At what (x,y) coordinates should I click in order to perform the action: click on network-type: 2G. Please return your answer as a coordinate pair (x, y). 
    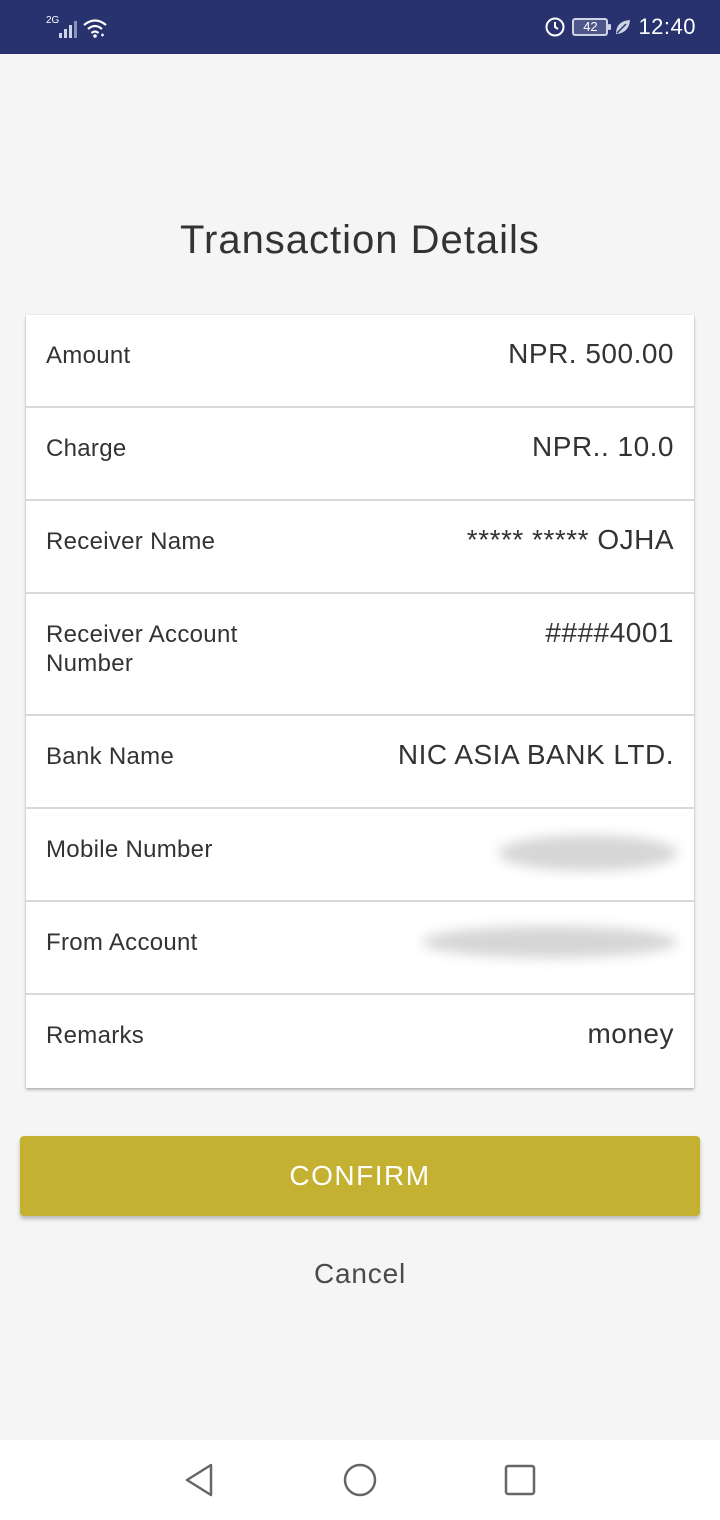
    Looking at the image, I should click on (53, 20).